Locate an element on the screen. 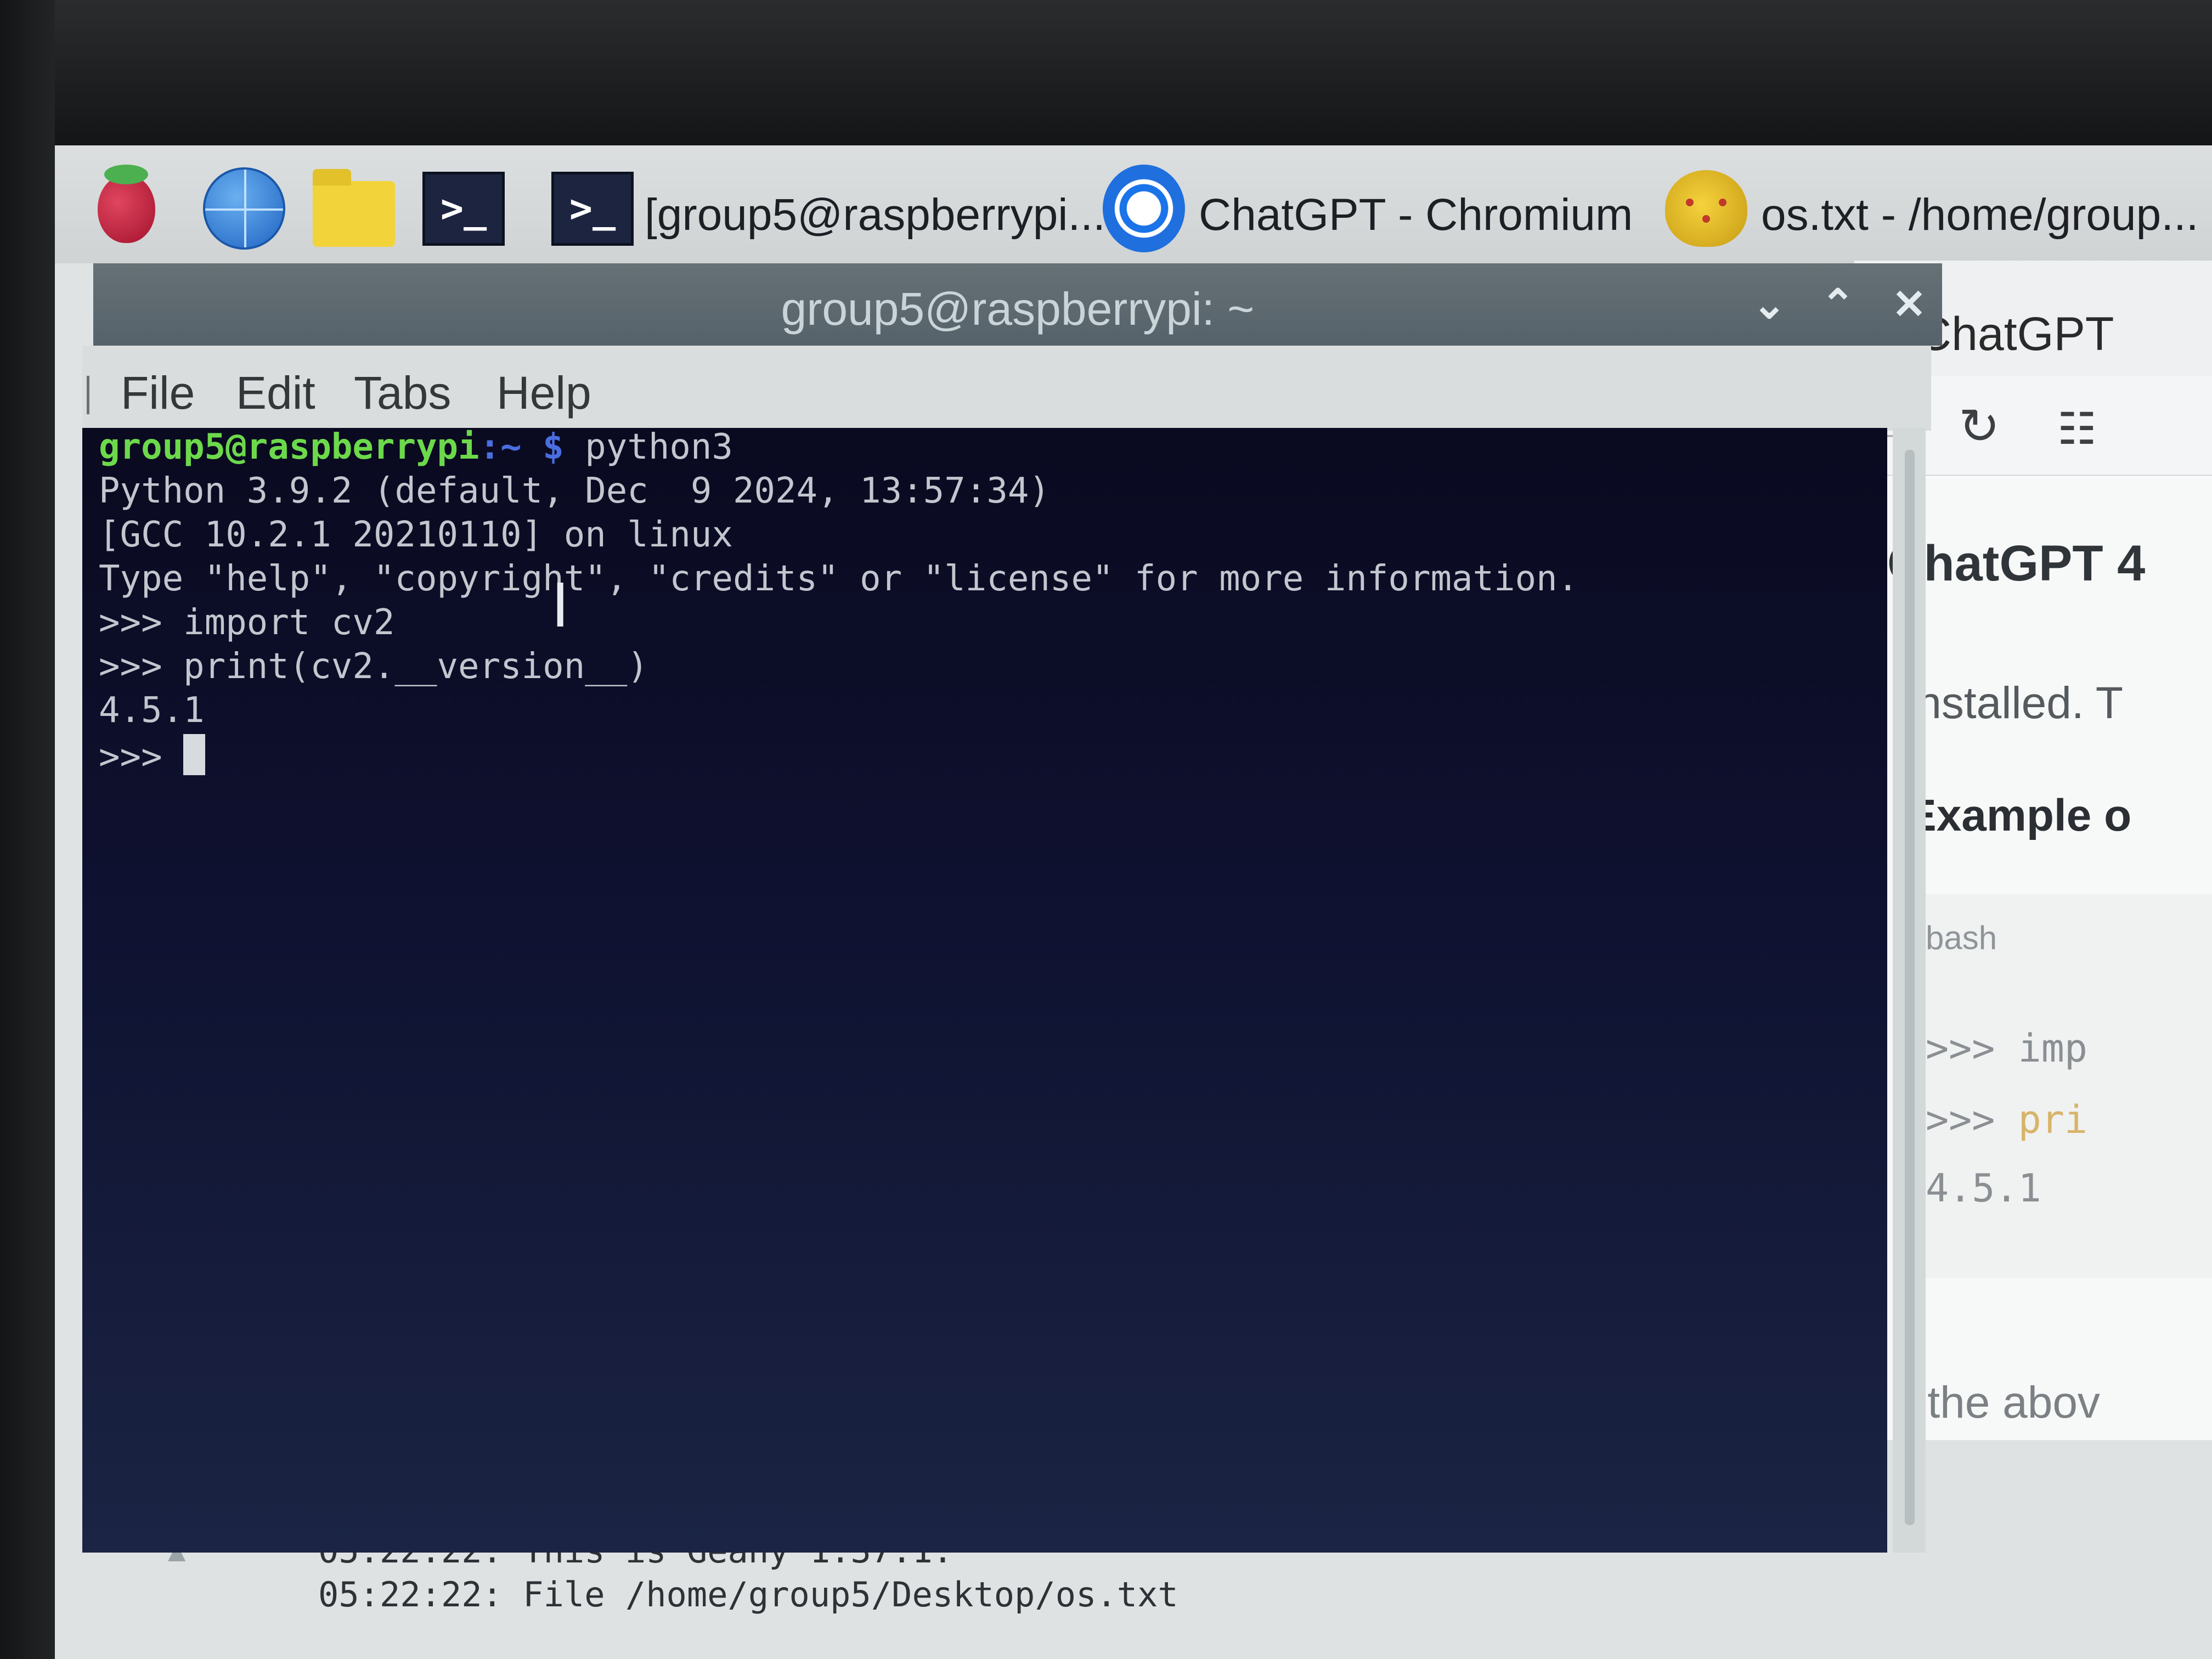 This screenshot has height=1659, width=2212. prompt-path: :~ $ is located at coordinates (521, 448).